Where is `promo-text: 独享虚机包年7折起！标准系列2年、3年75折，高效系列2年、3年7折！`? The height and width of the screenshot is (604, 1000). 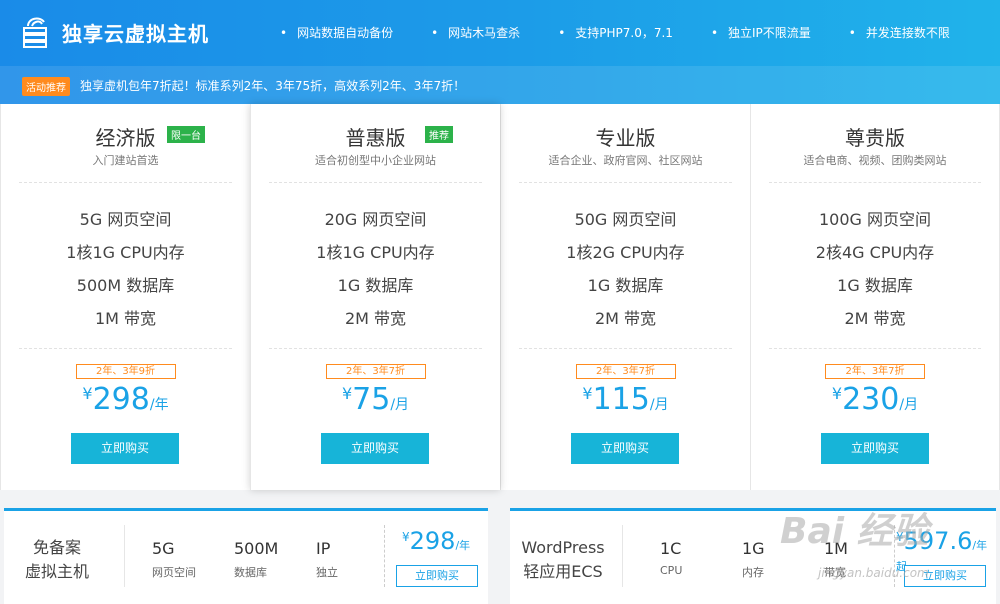 promo-text: 独享虚机包年7折起！标准系列2年、3年75折，高效系列2年、3年7折！ is located at coordinates (273, 86).